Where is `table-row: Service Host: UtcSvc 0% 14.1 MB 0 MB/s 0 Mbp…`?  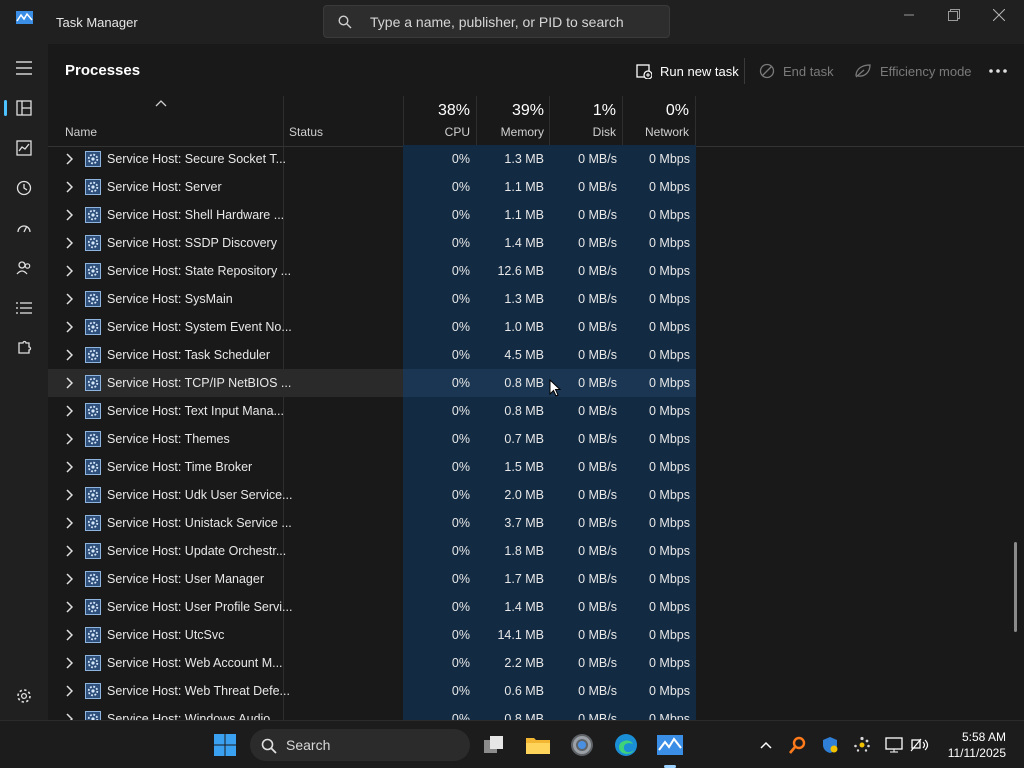
table-row: Service Host: UtcSvc 0% 14.1 MB 0 MB/s 0 Mbp… is located at coordinates (536, 635).